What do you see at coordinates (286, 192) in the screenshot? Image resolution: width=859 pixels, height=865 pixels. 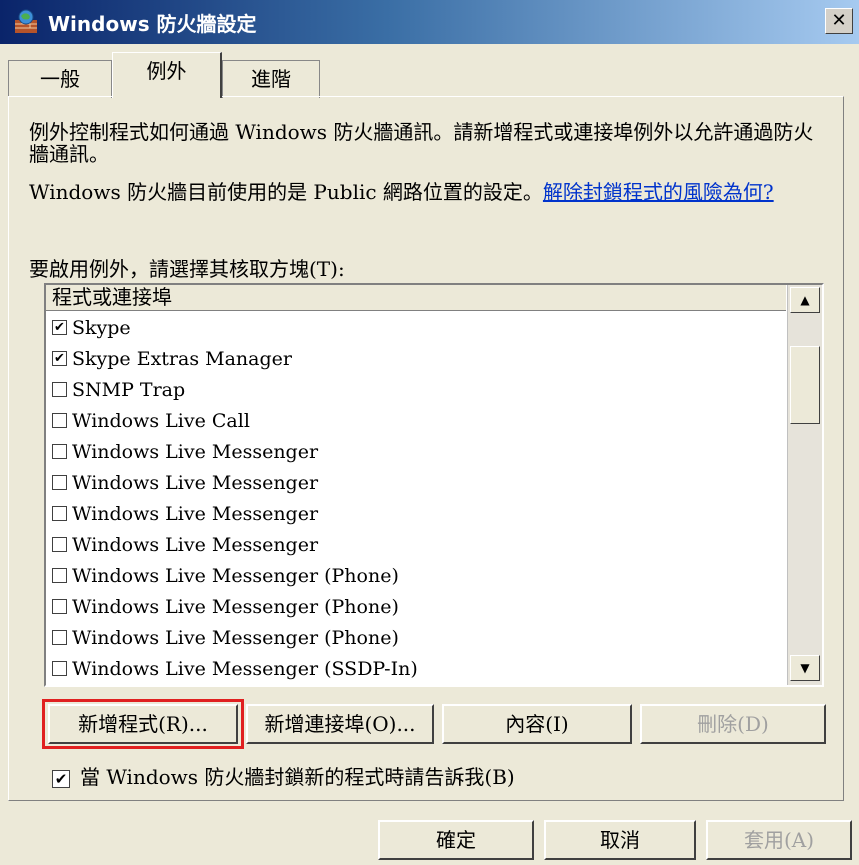 I see `location-text: Windows 防火牆目前使用的是 Public 網路位置的設定。` at bounding box center [286, 192].